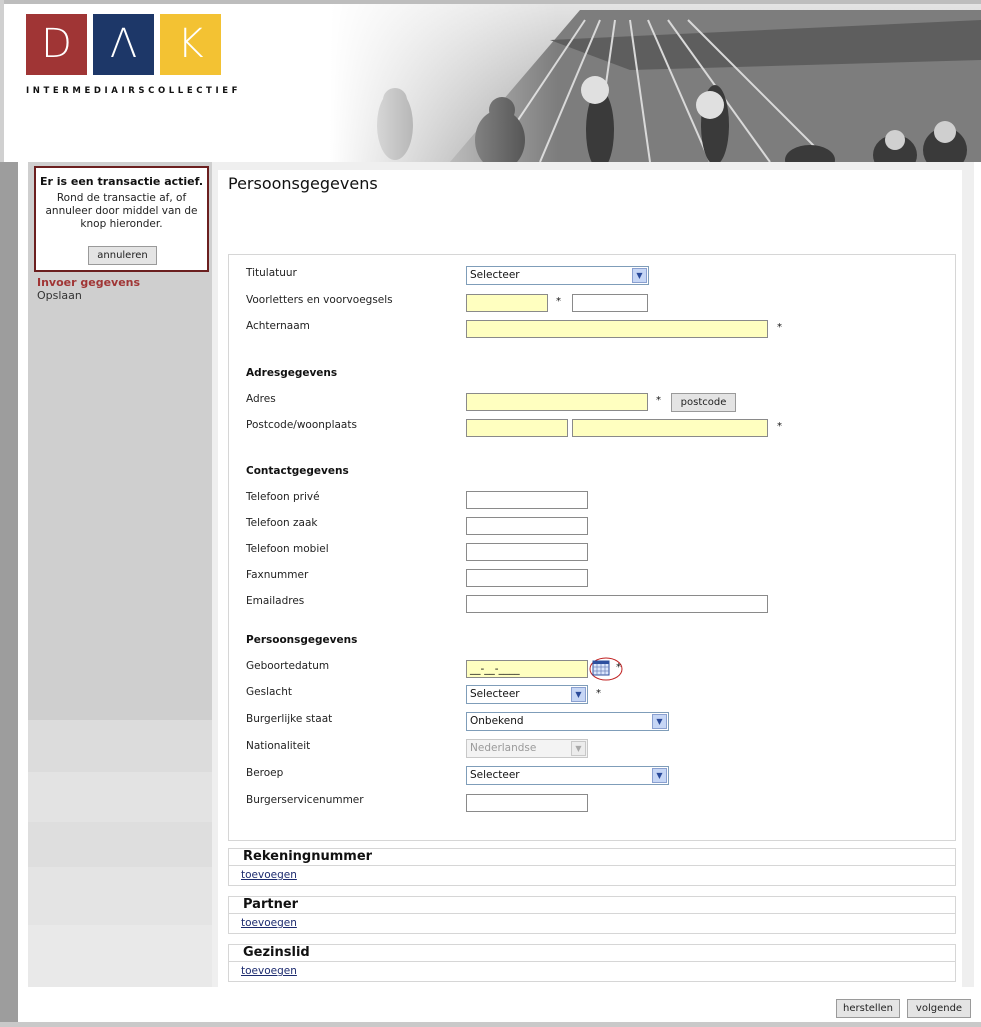 Image resolution: width=981 pixels, height=1027 pixels. What do you see at coordinates (527, 552) in the screenshot?
I see `phone-mobile-input` at bounding box center [527, 552].